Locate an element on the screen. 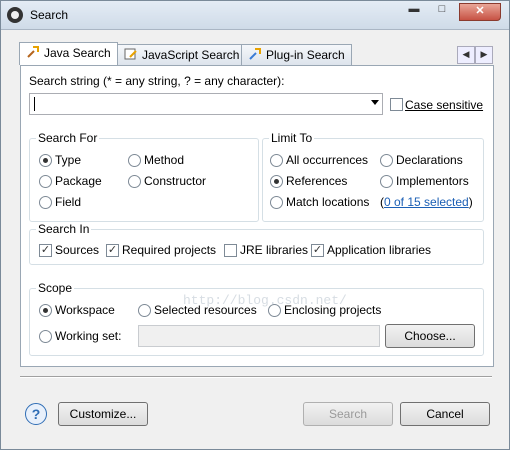 This screenshot has width=510, height=450. type-label: Type is located at coordinates (68, 160).